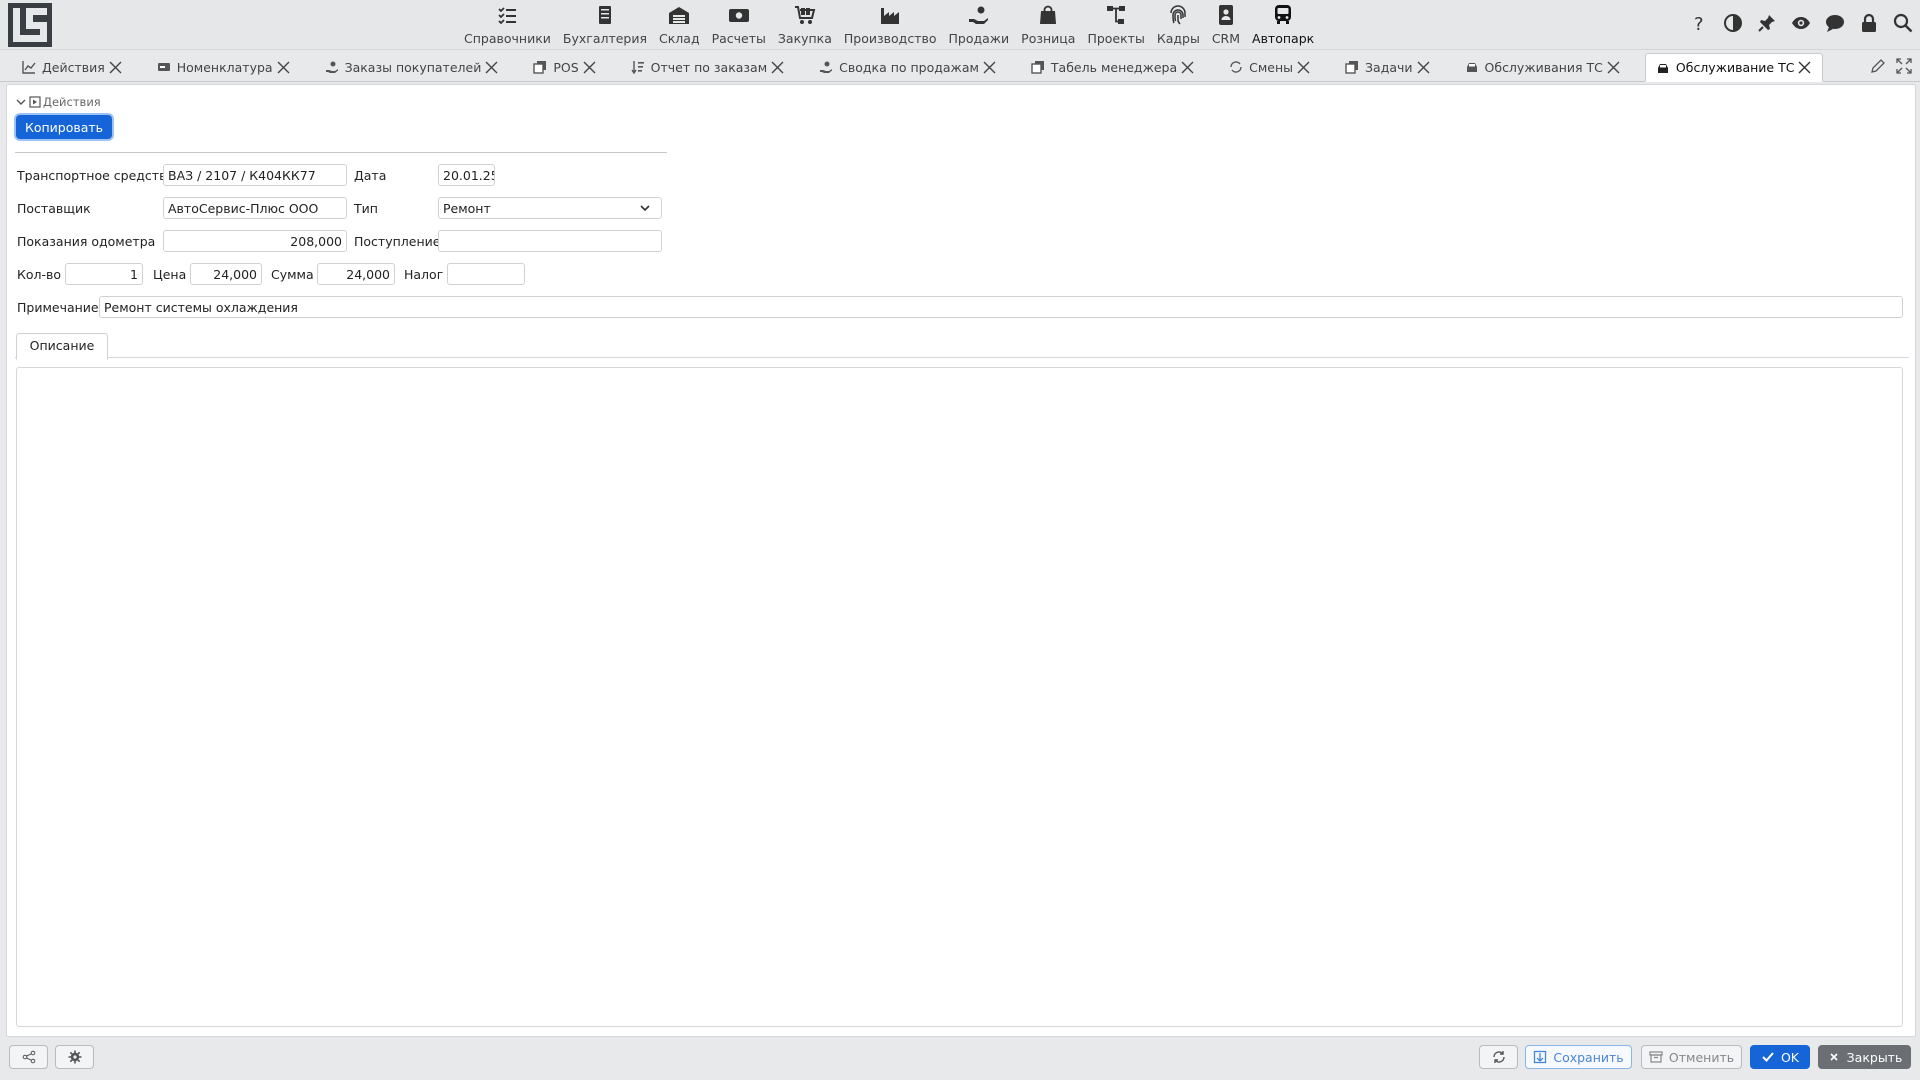 This screenshot has height=1080, width=1920. Describe the element at coordinates (1878, 68) in the screenshot. I see `pencil-icon` at that location.